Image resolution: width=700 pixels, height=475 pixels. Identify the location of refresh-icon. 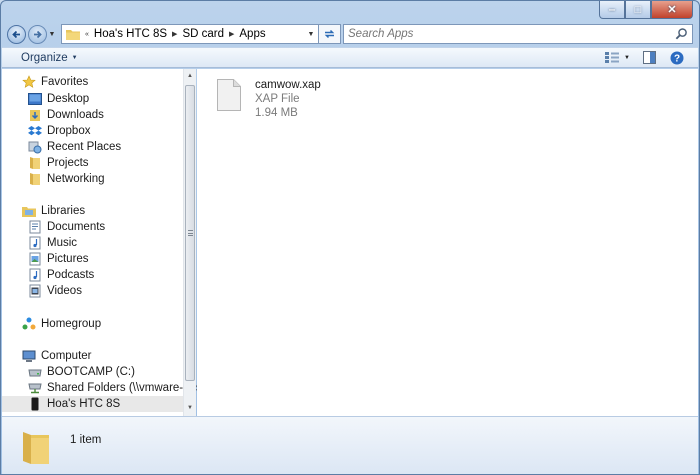
(329, 34).